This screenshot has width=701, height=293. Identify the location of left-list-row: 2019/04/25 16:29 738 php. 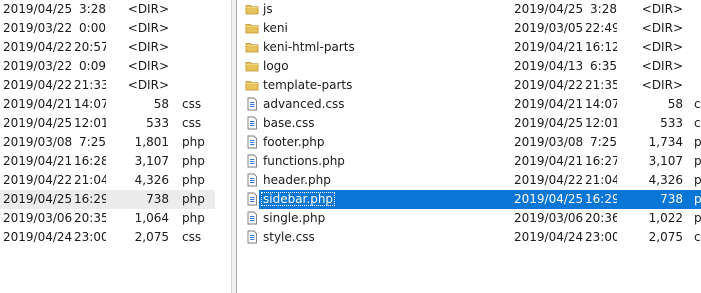
(107, 199).